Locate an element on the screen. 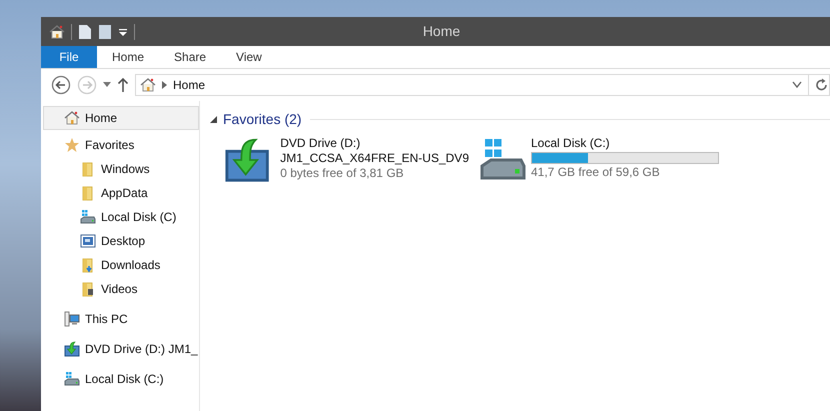 The image size is (830, 411). nav-item: DVD Drive (D:) JM1_ is located at coordinates (121, 349).